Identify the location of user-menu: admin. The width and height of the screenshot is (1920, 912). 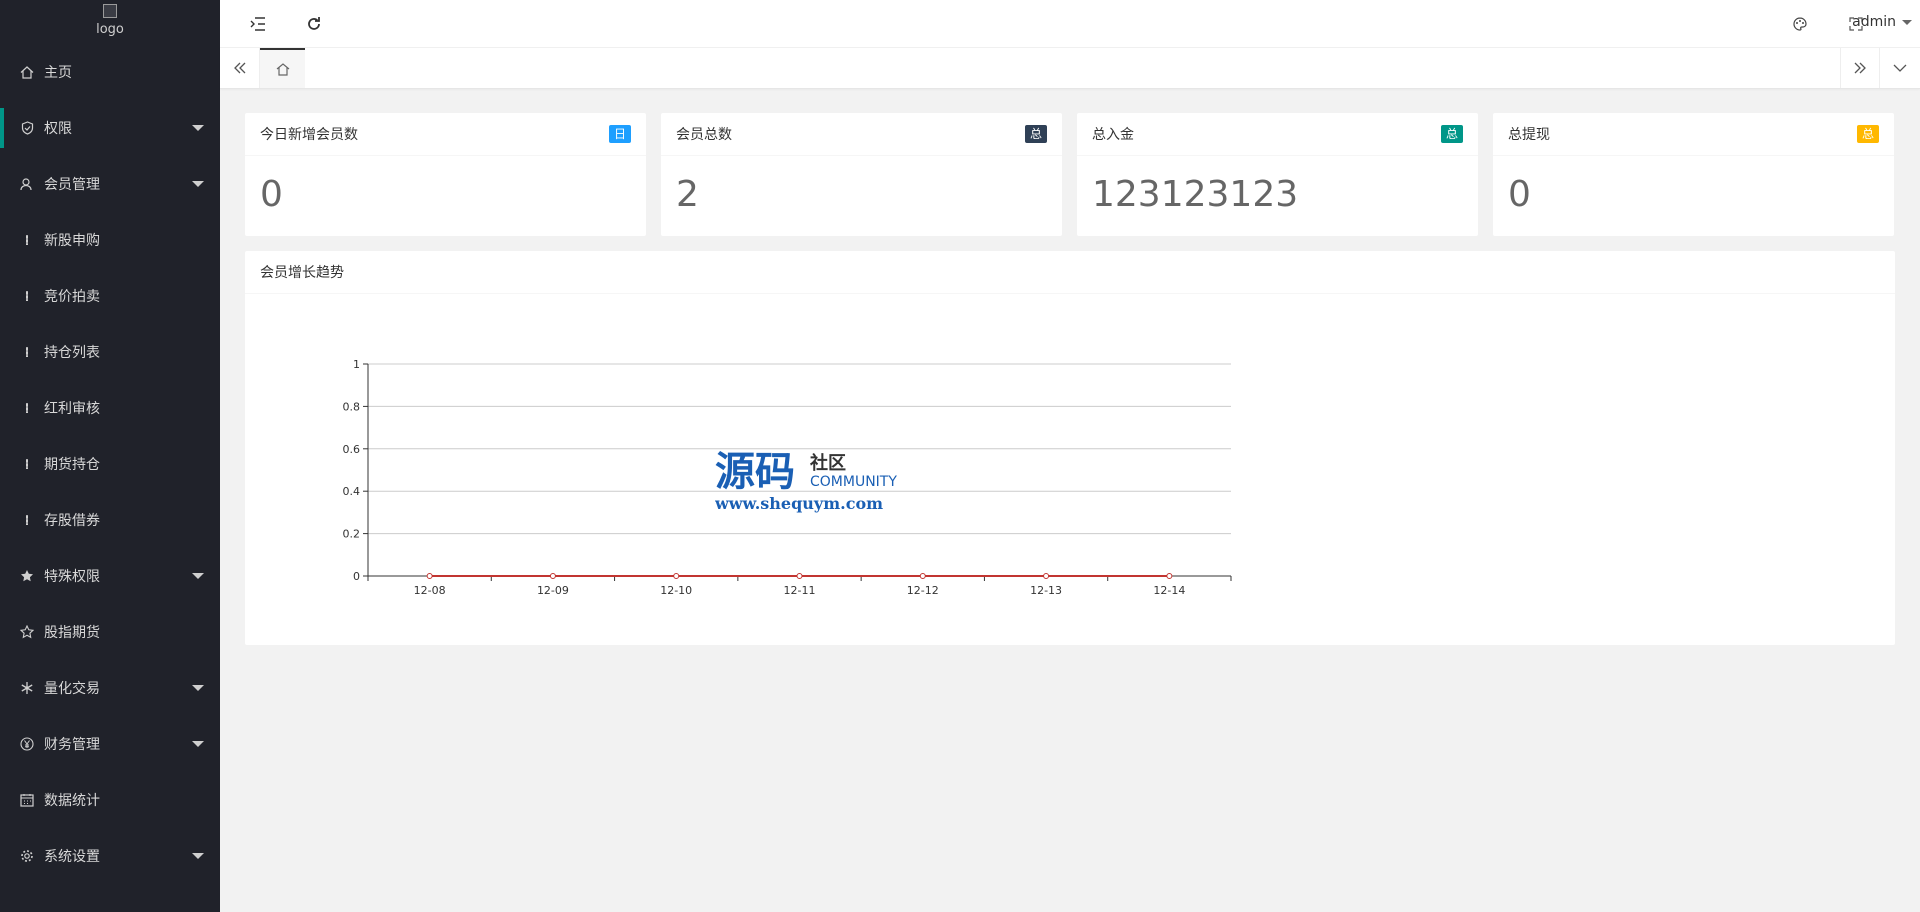
(1882, 22).